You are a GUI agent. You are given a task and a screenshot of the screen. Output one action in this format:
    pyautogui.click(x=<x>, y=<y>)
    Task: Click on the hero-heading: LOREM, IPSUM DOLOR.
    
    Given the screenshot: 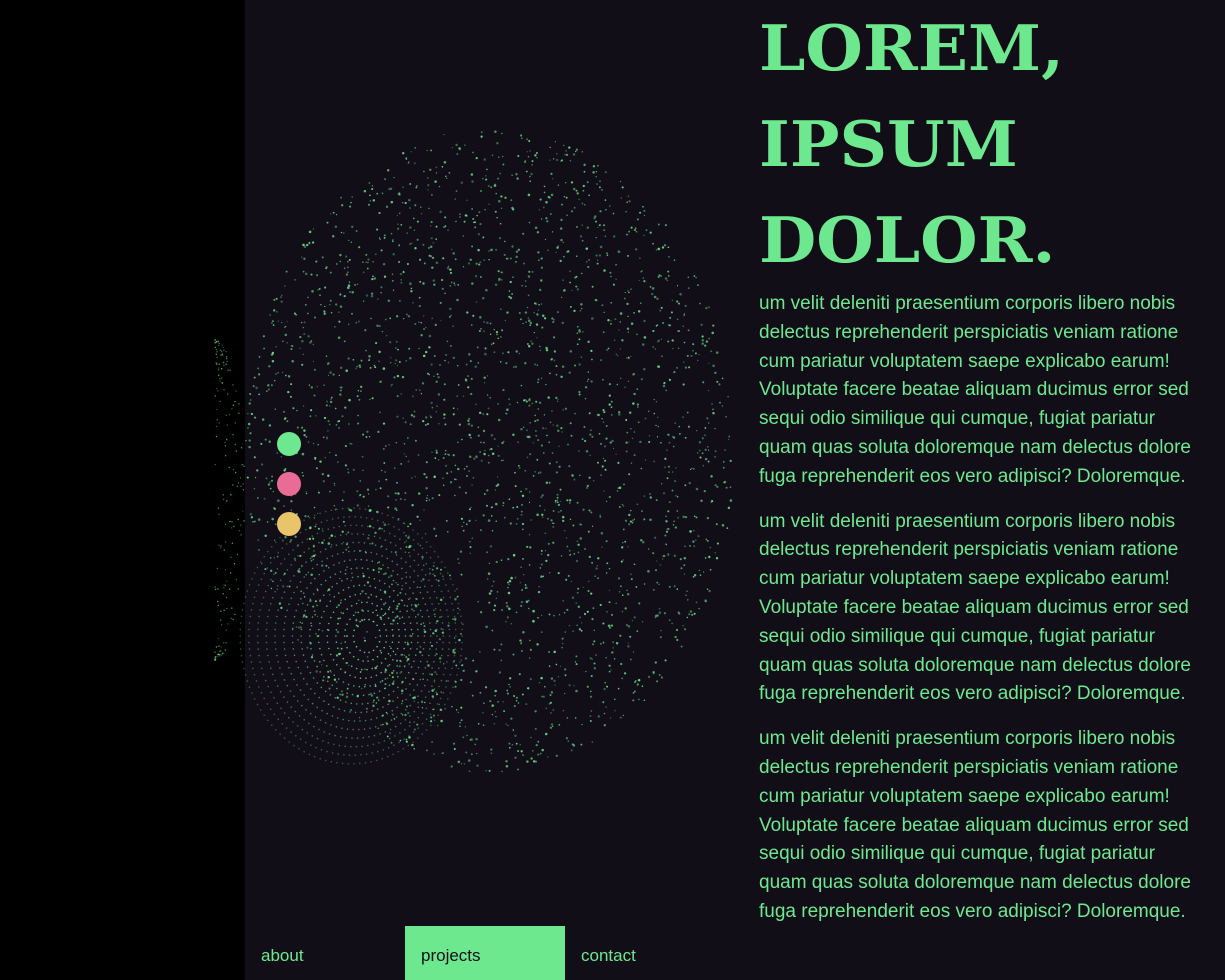 What is the action you would take?
    pyautogui.click(x=979, y=144)
    